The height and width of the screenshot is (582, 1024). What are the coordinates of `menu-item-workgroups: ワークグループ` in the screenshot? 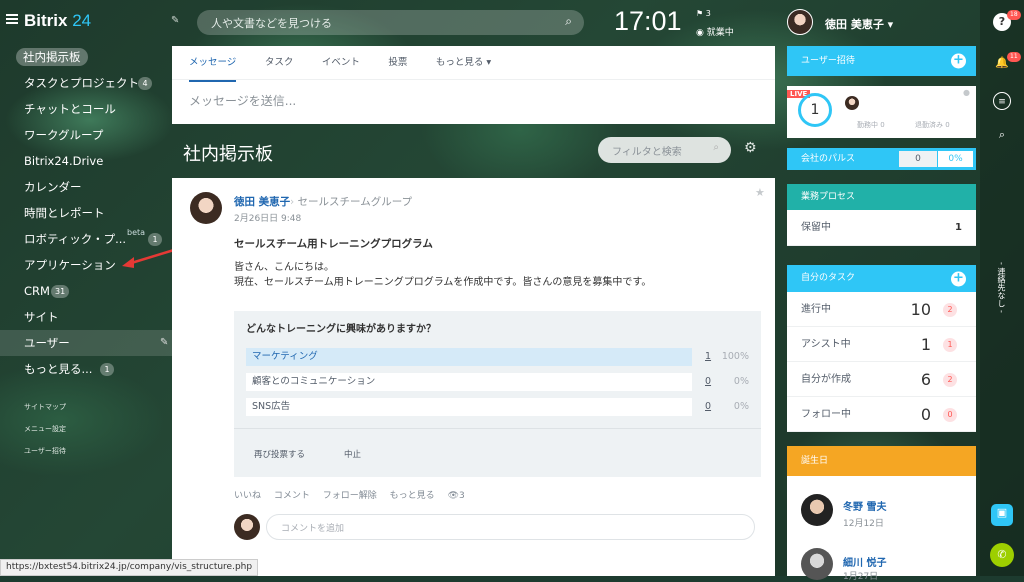 It's located at (86, 135).